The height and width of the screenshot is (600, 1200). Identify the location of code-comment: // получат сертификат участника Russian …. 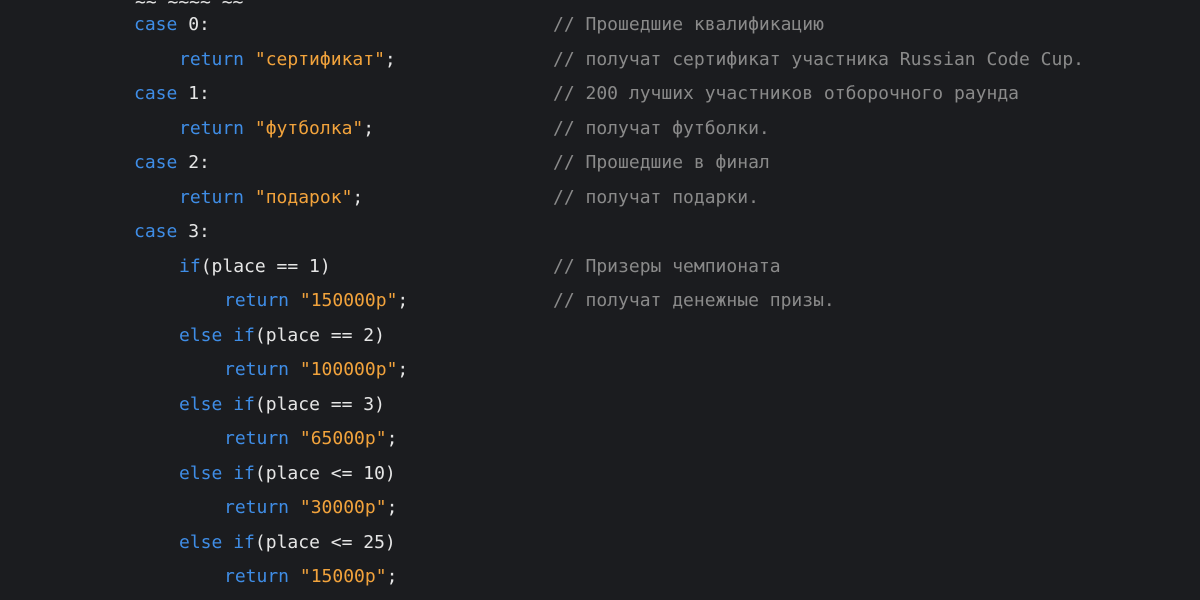
(819, 59).